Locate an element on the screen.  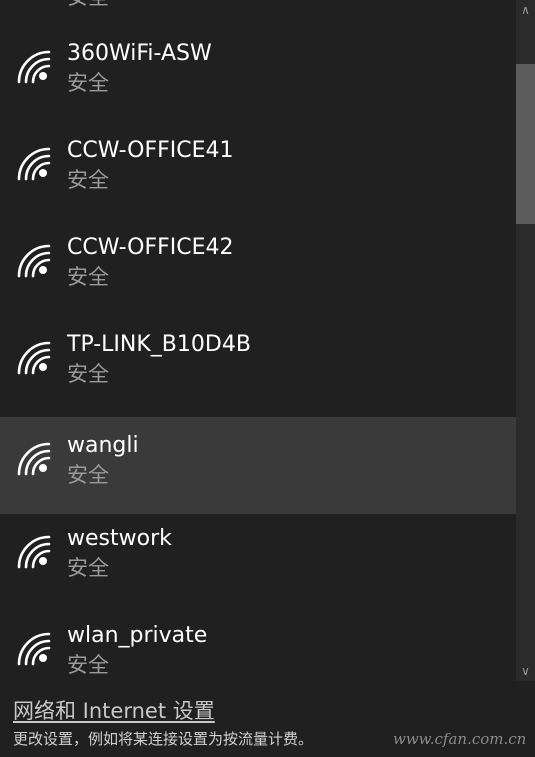
network-item-360wifi-asw: 360WiFi-ASW 安全 is located at coordinates (258, 63).